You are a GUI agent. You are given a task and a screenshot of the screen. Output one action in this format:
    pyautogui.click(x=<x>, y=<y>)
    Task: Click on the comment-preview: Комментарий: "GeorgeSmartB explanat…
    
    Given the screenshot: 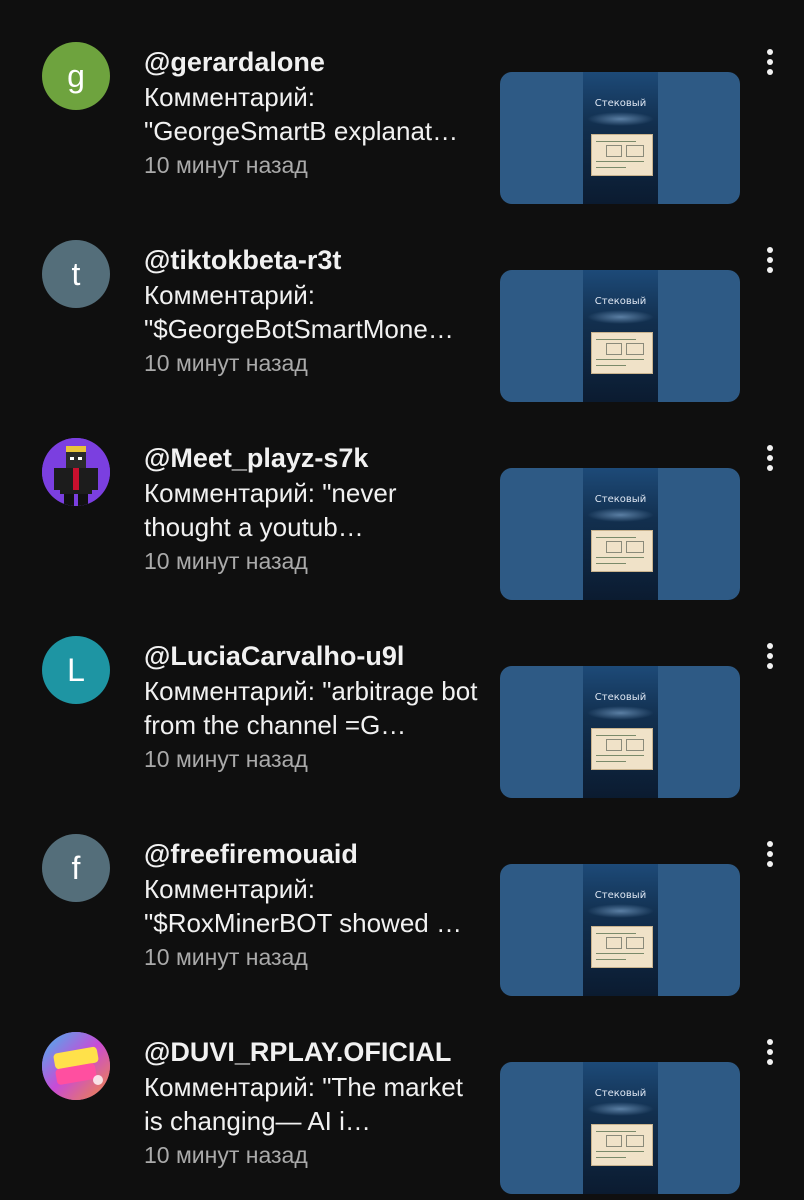 What is the action you would take?
    pyautogui.click(x=301, y=114)
    